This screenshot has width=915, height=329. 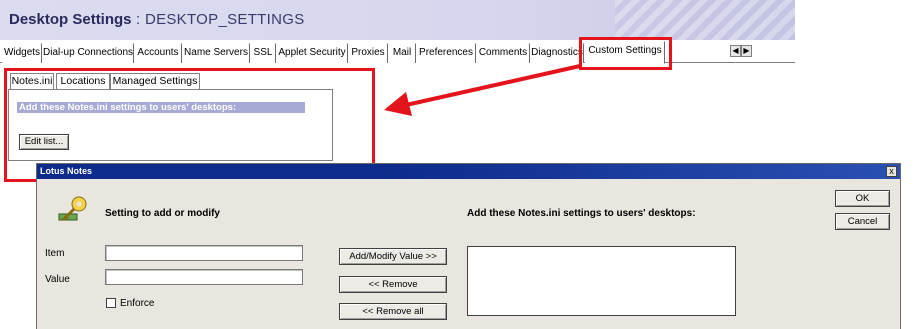 I want to click on page-subtitle: DESKTOP_SETTINGS, so click(x=224, y=19).